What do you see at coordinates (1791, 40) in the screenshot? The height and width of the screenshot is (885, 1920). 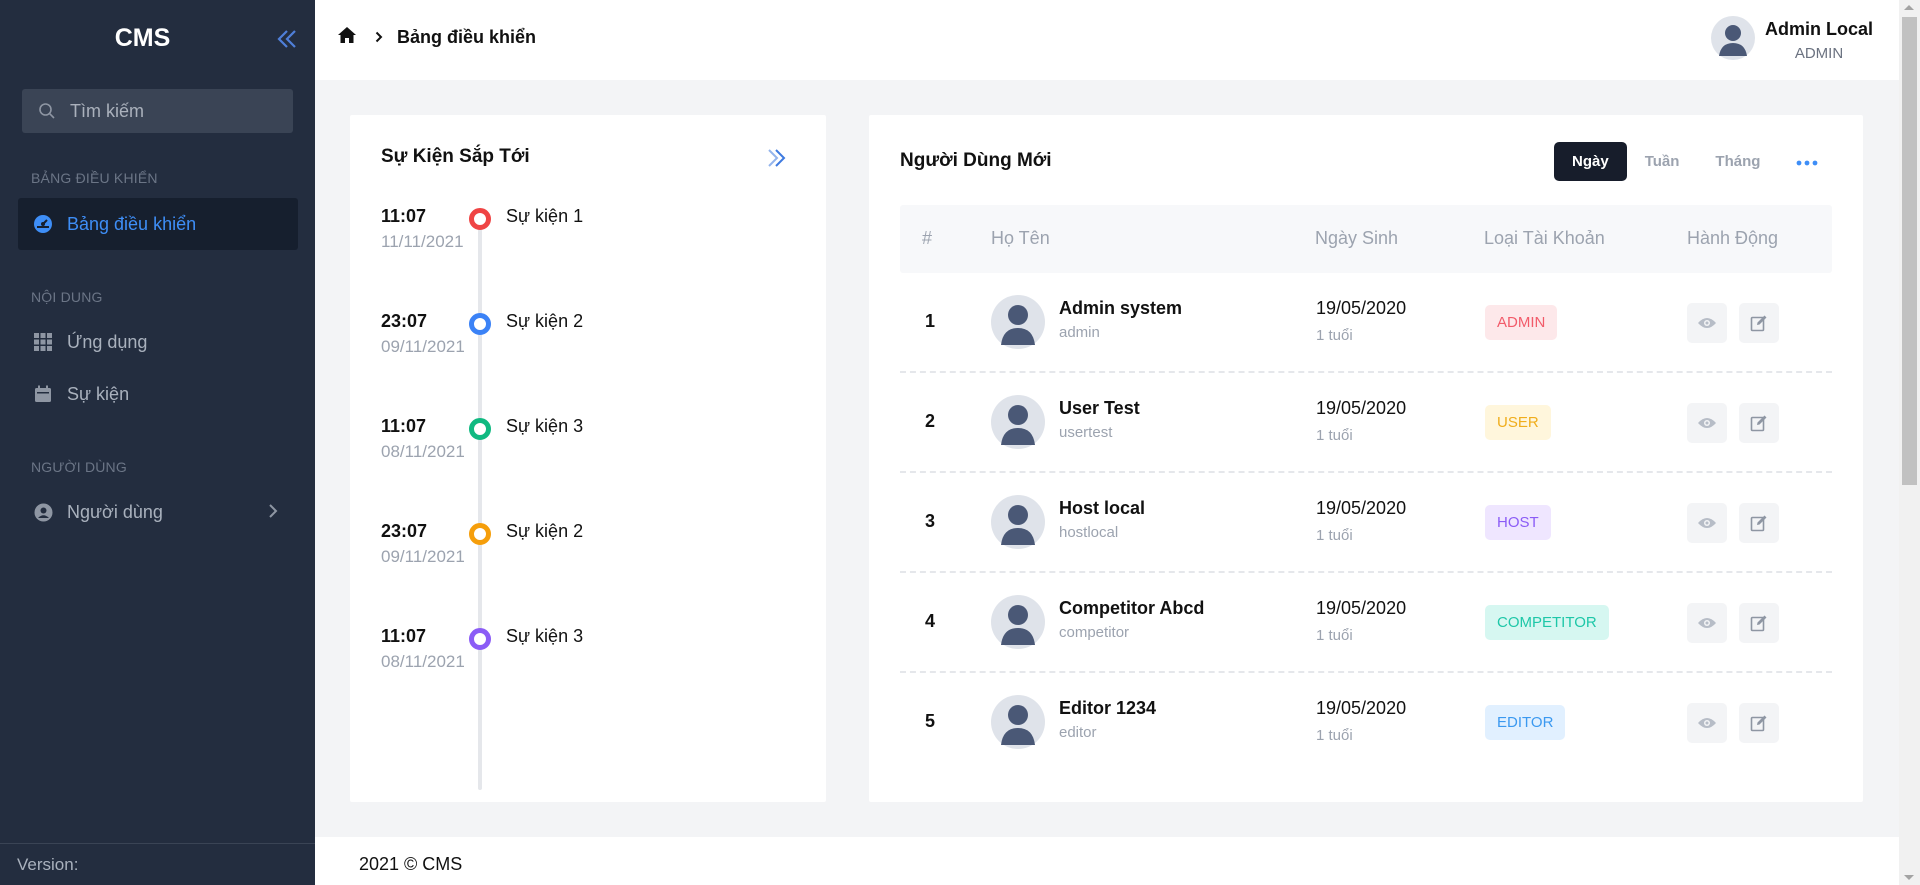 I see `user-menu: Admin Local ADMIN` at bounding box center [1791, 40].